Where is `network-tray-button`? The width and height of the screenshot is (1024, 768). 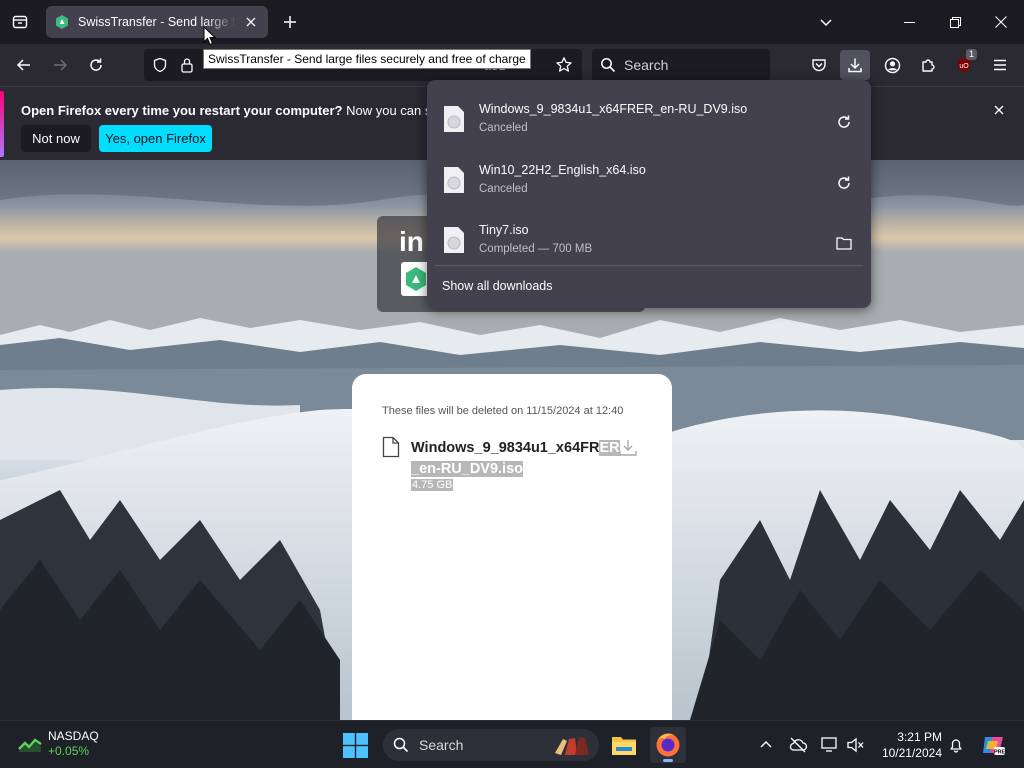 network-tray-button is located at coordinates (830, 745).